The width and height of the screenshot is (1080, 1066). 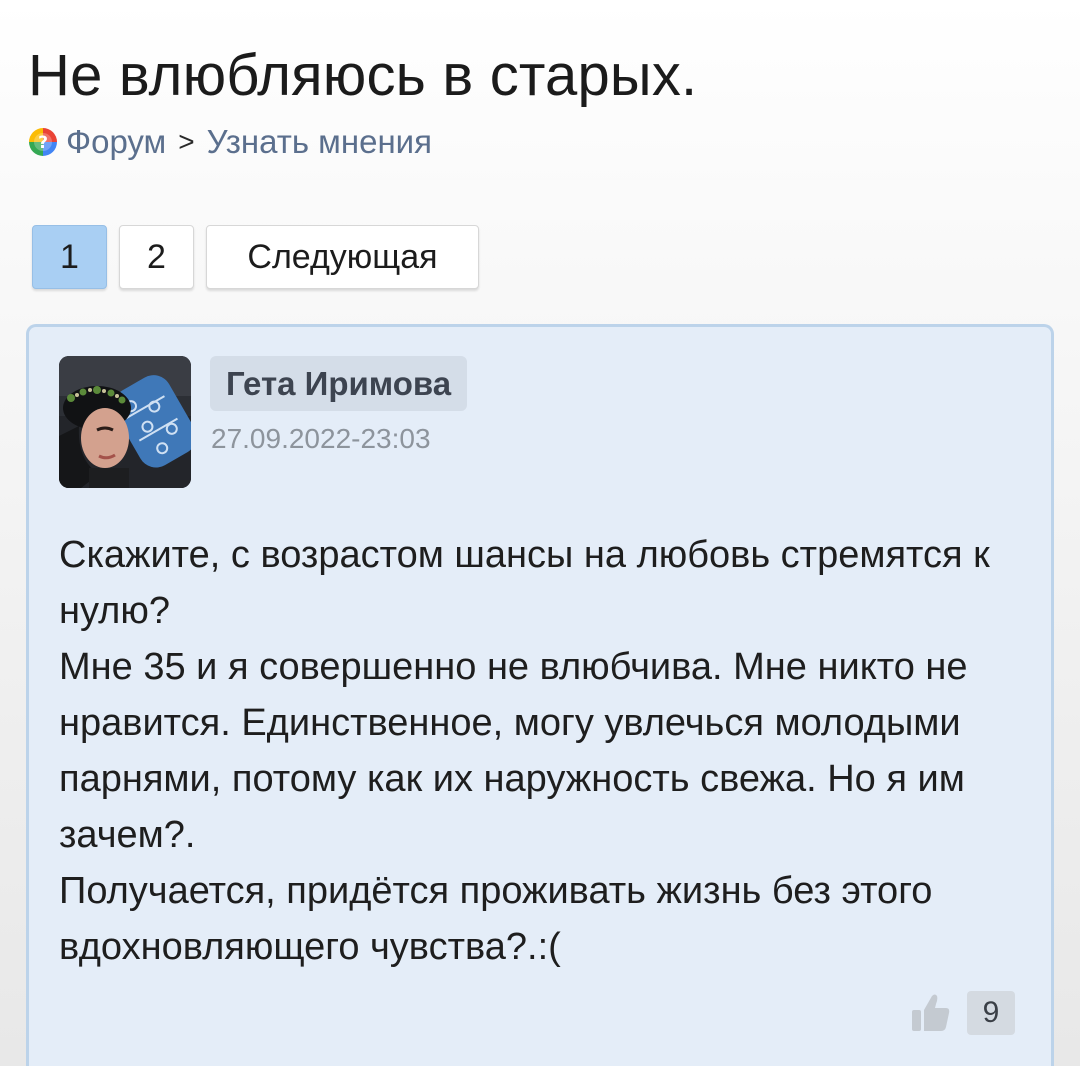 I want to click on thumbs-up-icon, so click(x=931, y=1013).